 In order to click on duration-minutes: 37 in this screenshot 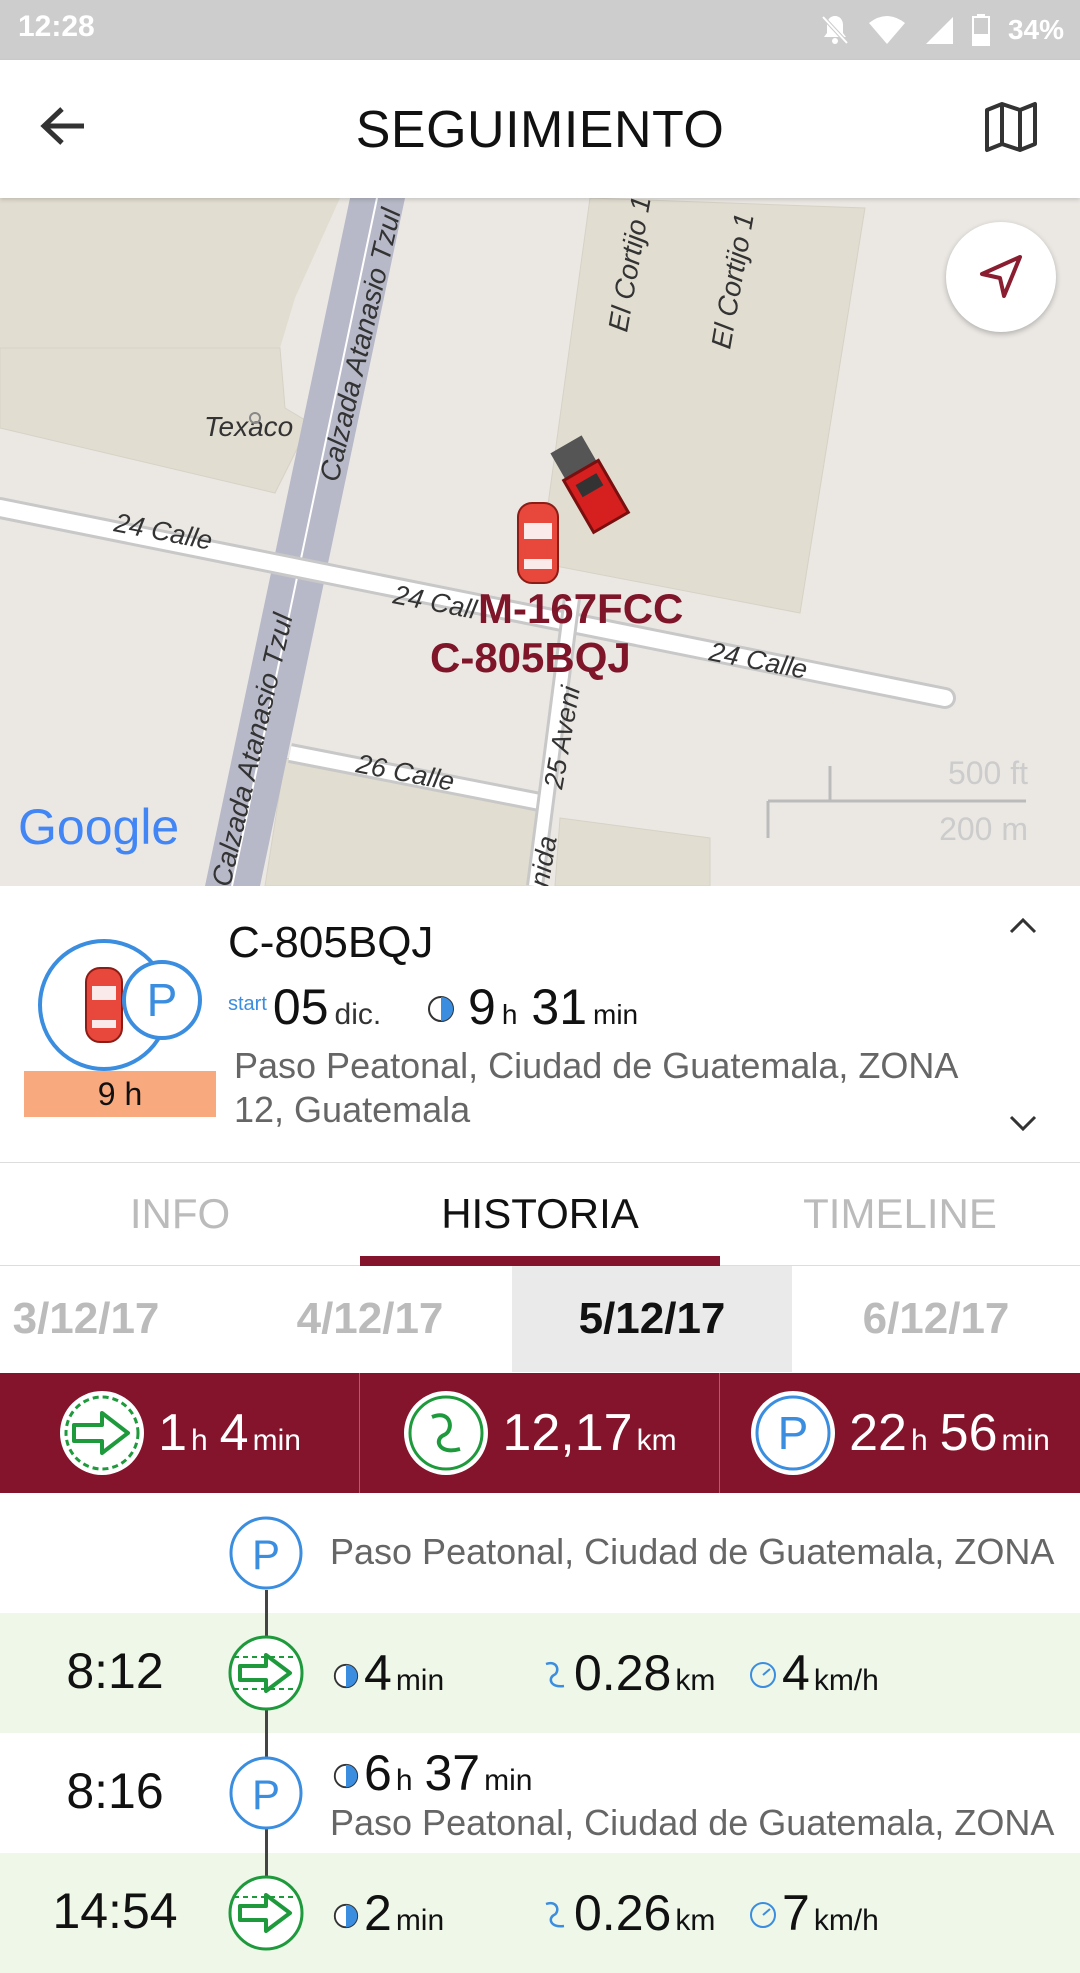, I will do `click(452, 1773)`.